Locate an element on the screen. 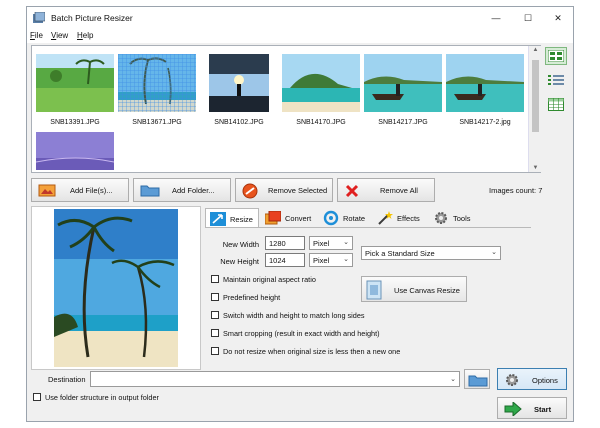 This screenshot has width=600, height=428. checkbox-label: Use folder structure in output folder is located at coordinates (102, 397).